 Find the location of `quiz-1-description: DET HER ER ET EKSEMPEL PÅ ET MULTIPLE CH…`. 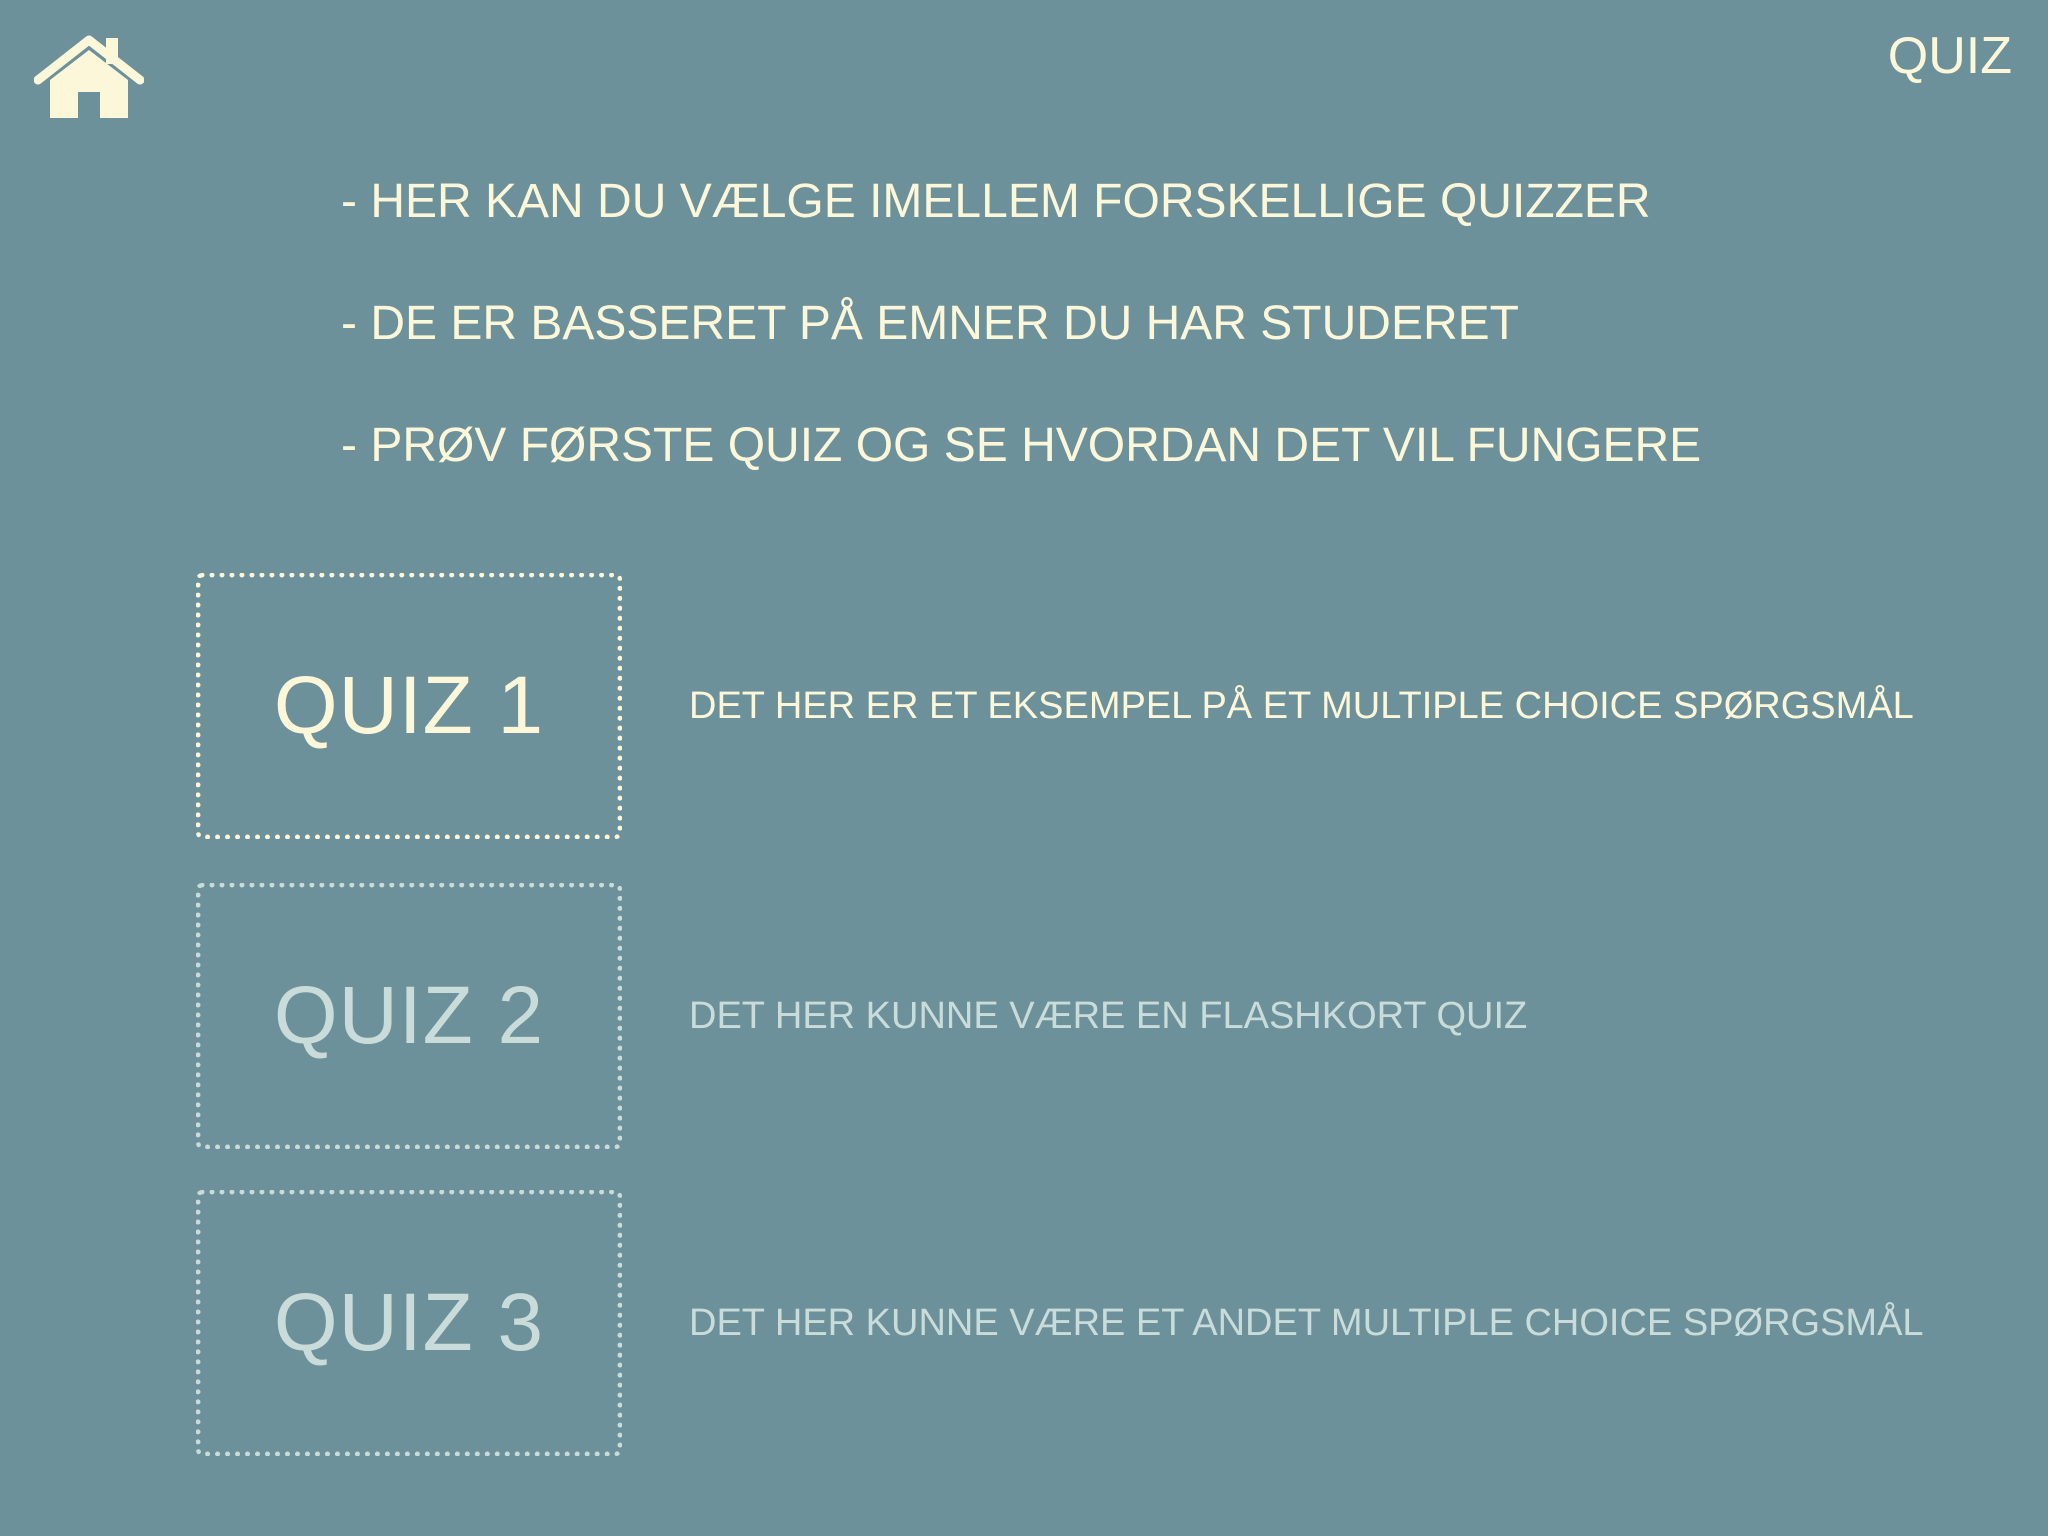

quiz-1-description: DET HER ER ET EKSEMPEL PÅ ET MULTIPLE CH… is located at coordinates (1301, 705).